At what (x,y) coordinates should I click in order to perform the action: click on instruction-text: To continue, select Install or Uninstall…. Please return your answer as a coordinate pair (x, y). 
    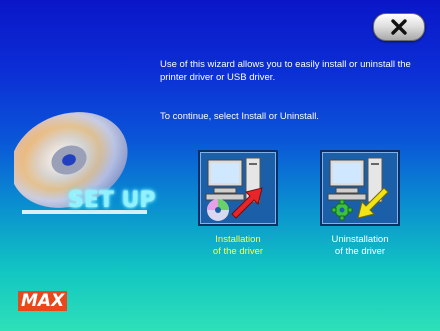
    Looking at the image, I should click on (239, 116).